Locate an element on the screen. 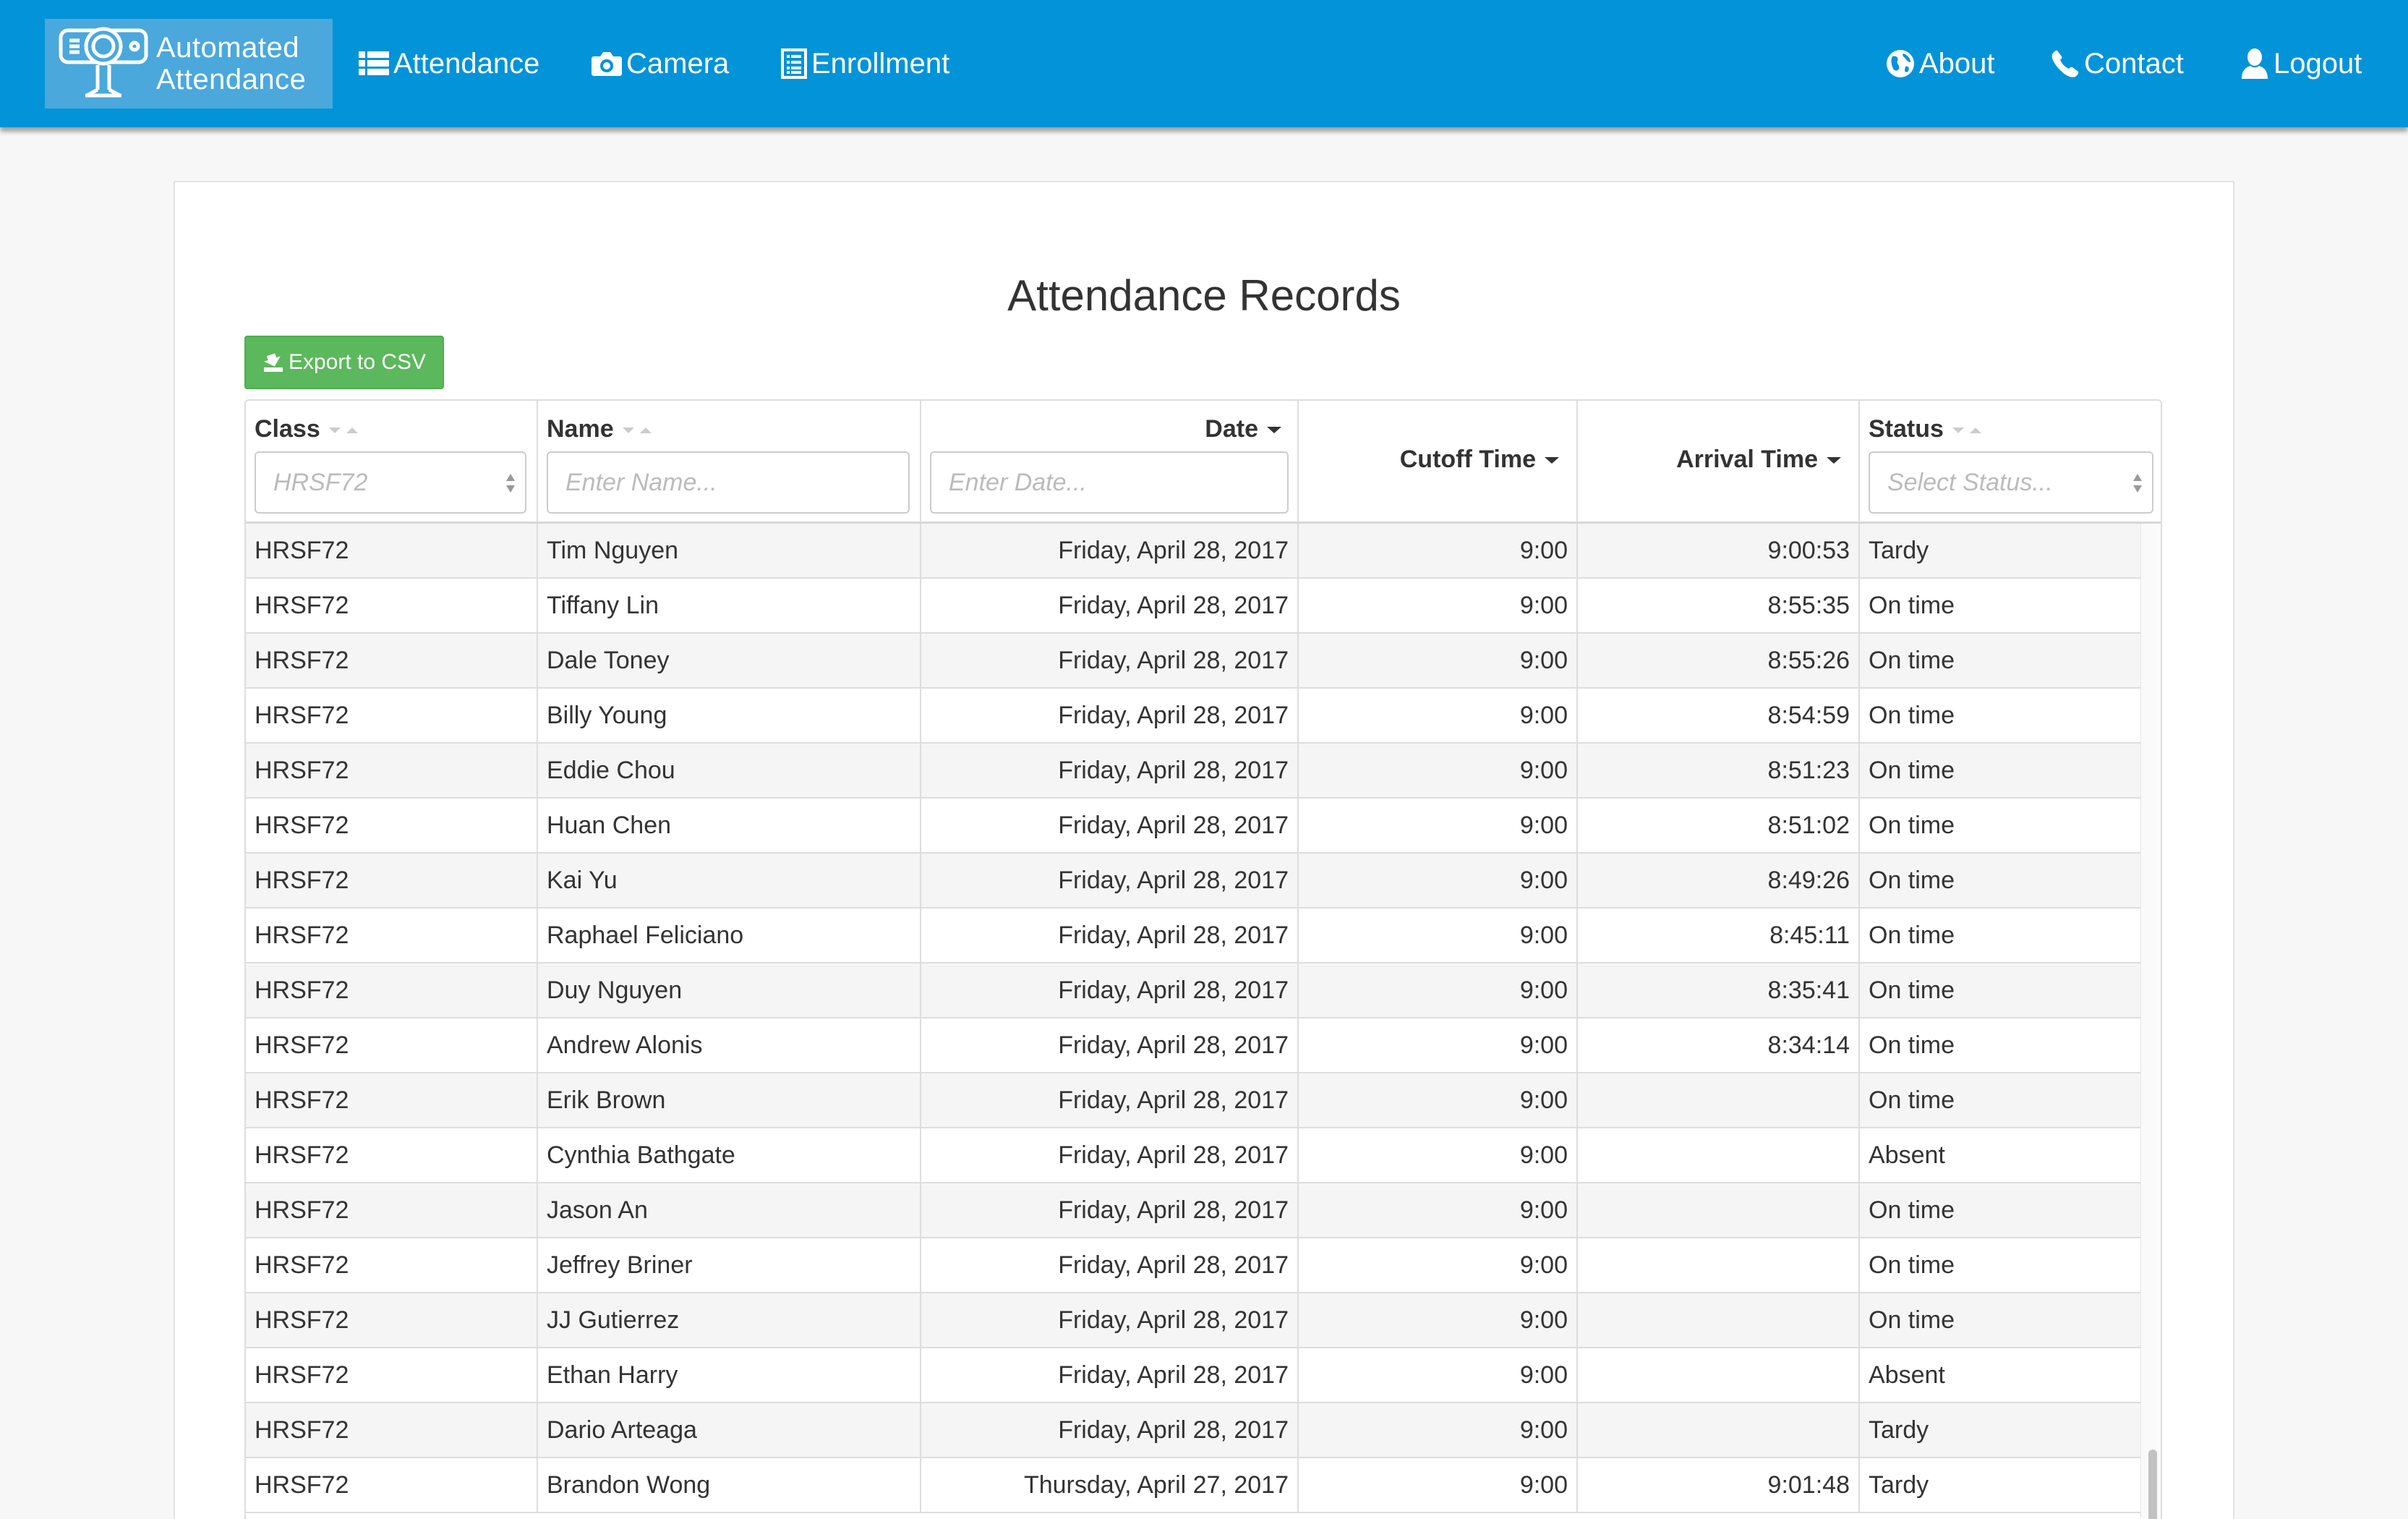  cell-name: Huan Chen is located at coordinates (729, 825).